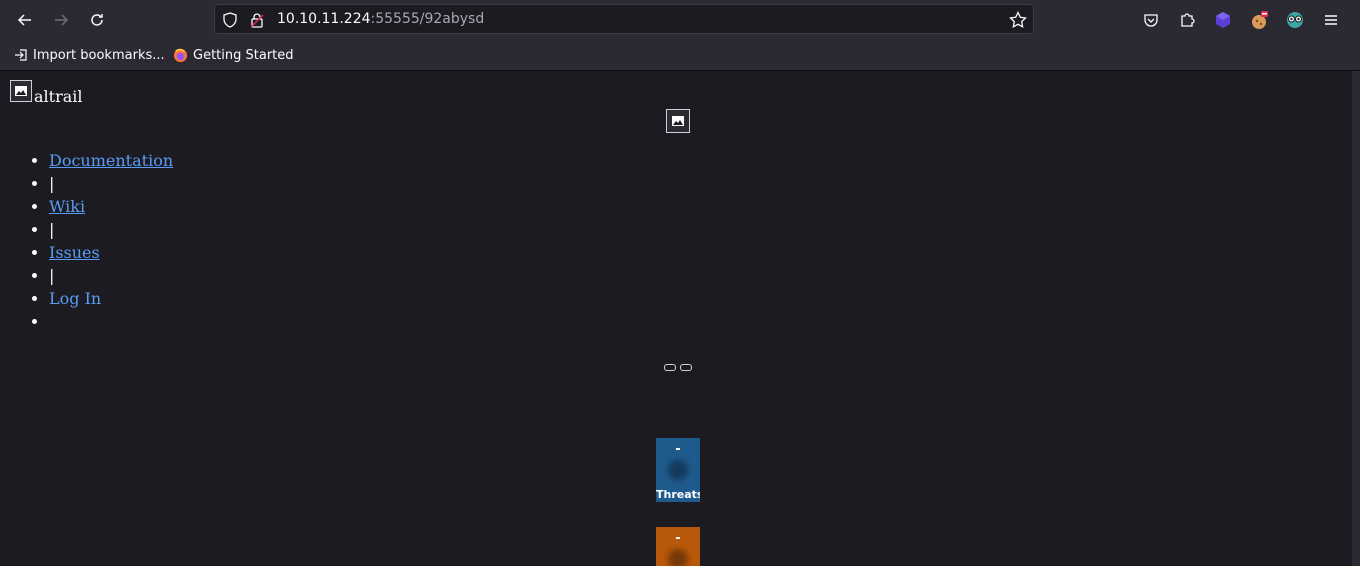 The height and width of the screenshot is (566, 1360). What do you see at coordinates (74, 252) in the screenshot?
I see `issues-link: Issues` at bounding box center [74, 252].